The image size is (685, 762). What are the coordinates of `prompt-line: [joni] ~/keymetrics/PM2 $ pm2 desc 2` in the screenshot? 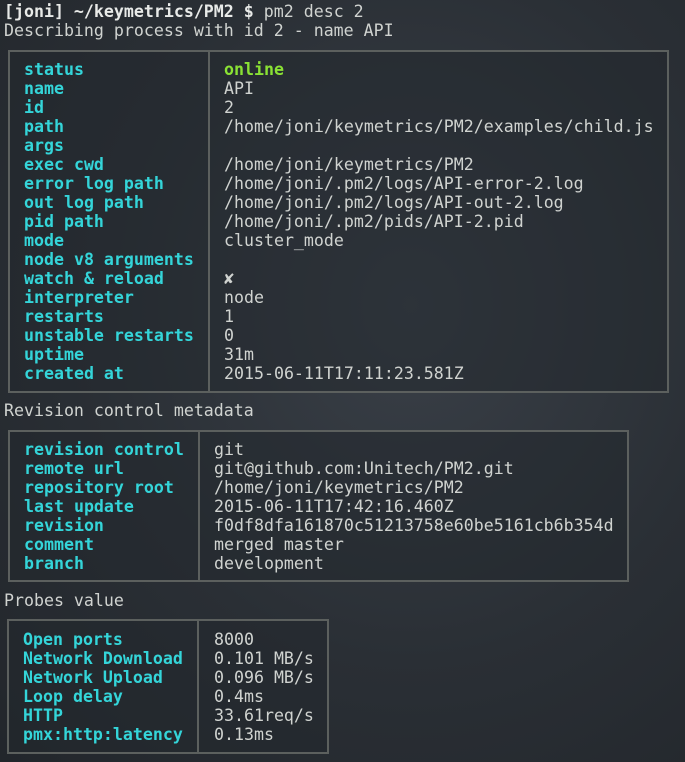 It's located at (184, 11).